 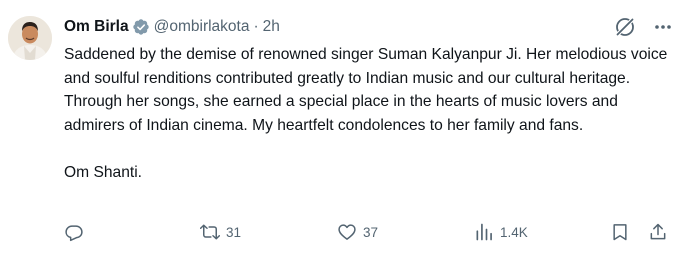 I want to click on avatar, so click(x=30, y=38).